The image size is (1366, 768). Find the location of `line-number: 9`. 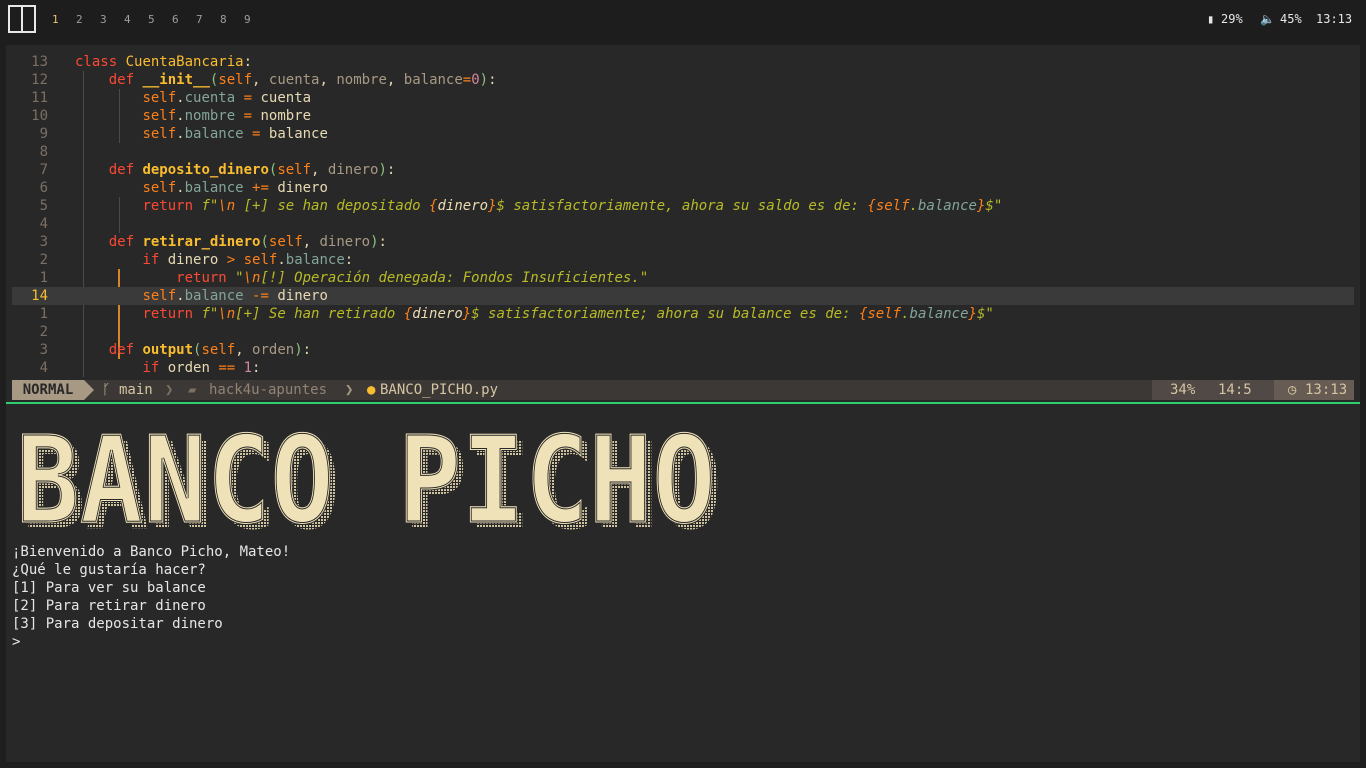

line-number: 9 is located at coordinates (43, 134).